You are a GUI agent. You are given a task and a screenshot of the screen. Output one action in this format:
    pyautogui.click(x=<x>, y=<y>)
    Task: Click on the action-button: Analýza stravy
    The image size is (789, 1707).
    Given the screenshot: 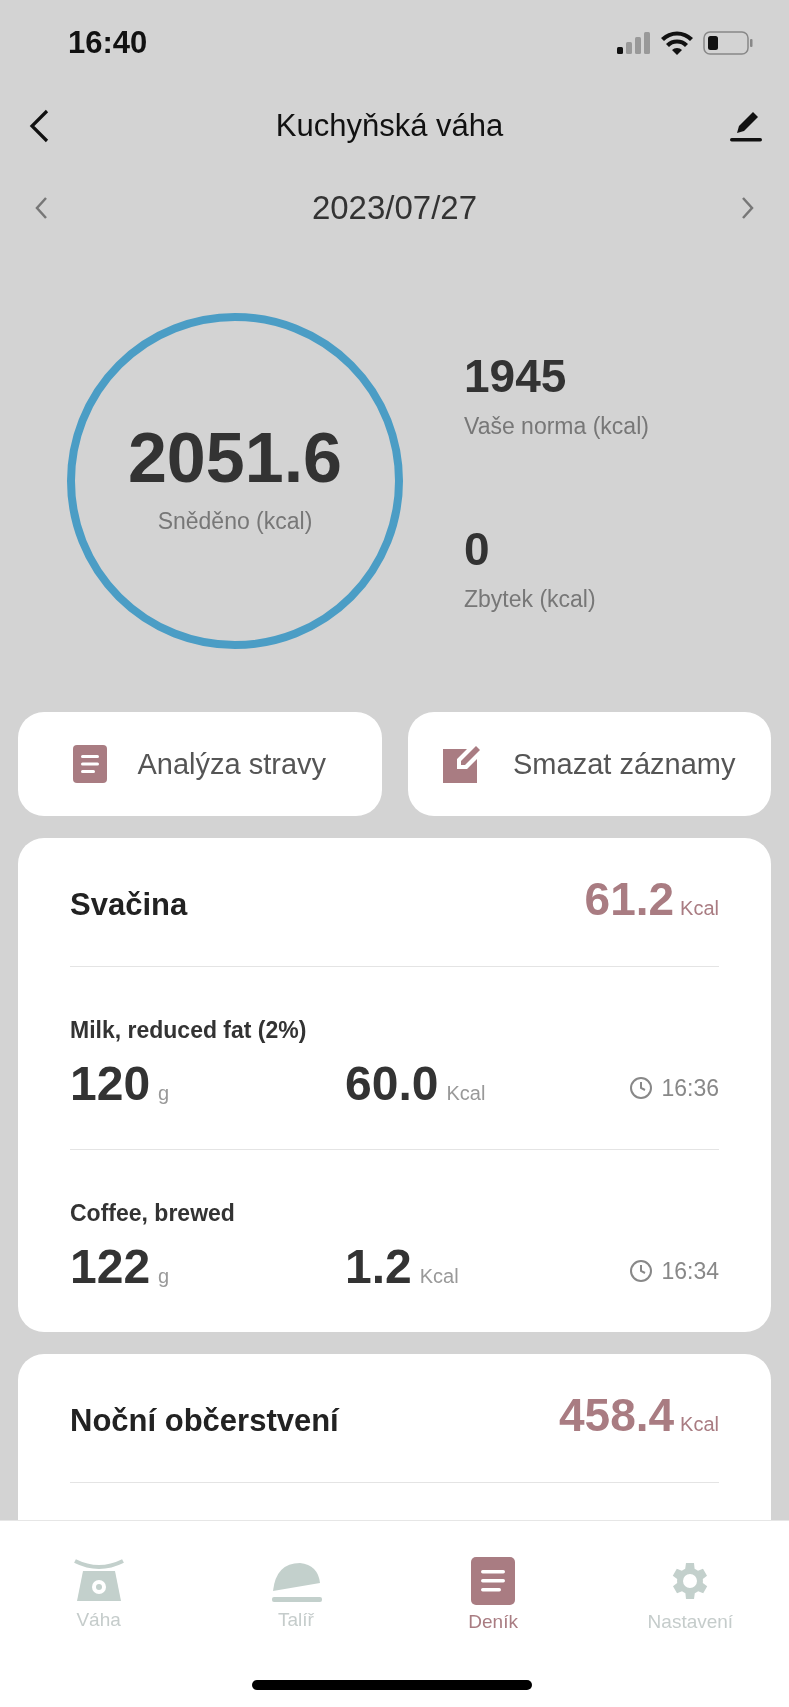 What is the action you would take?
    pyautogui.click(x=200, y=764)
    